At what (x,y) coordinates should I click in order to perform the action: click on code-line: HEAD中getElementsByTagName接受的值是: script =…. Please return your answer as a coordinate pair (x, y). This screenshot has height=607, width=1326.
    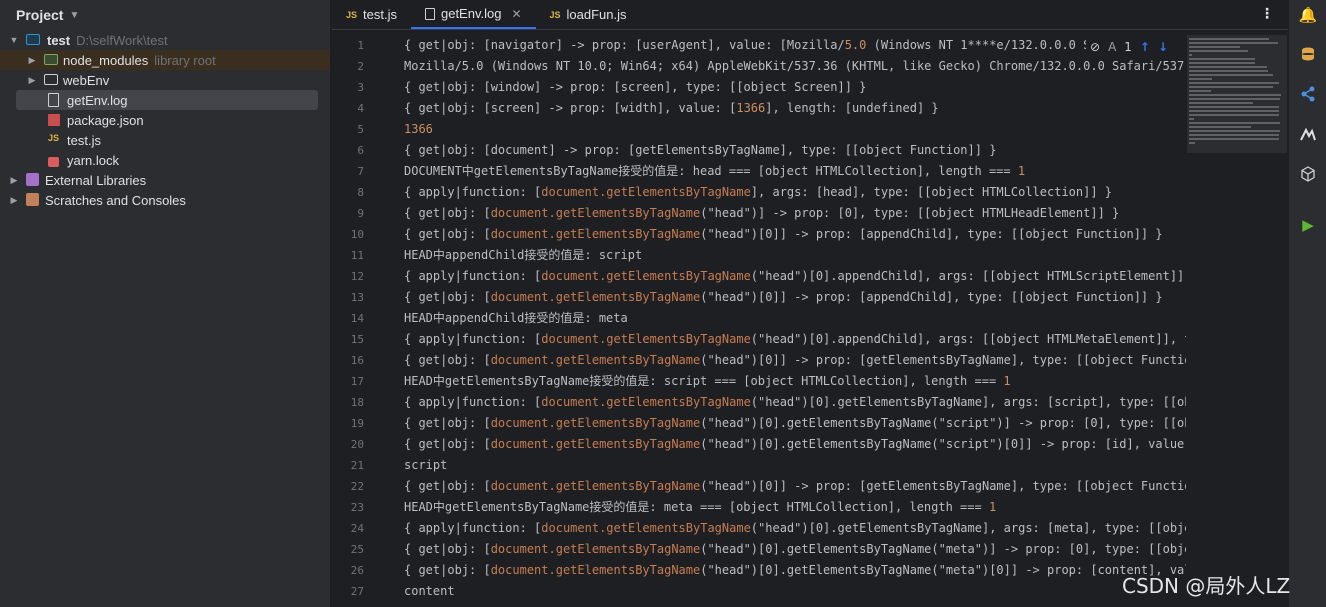
    Looking at the image, I should click on (795, 381).